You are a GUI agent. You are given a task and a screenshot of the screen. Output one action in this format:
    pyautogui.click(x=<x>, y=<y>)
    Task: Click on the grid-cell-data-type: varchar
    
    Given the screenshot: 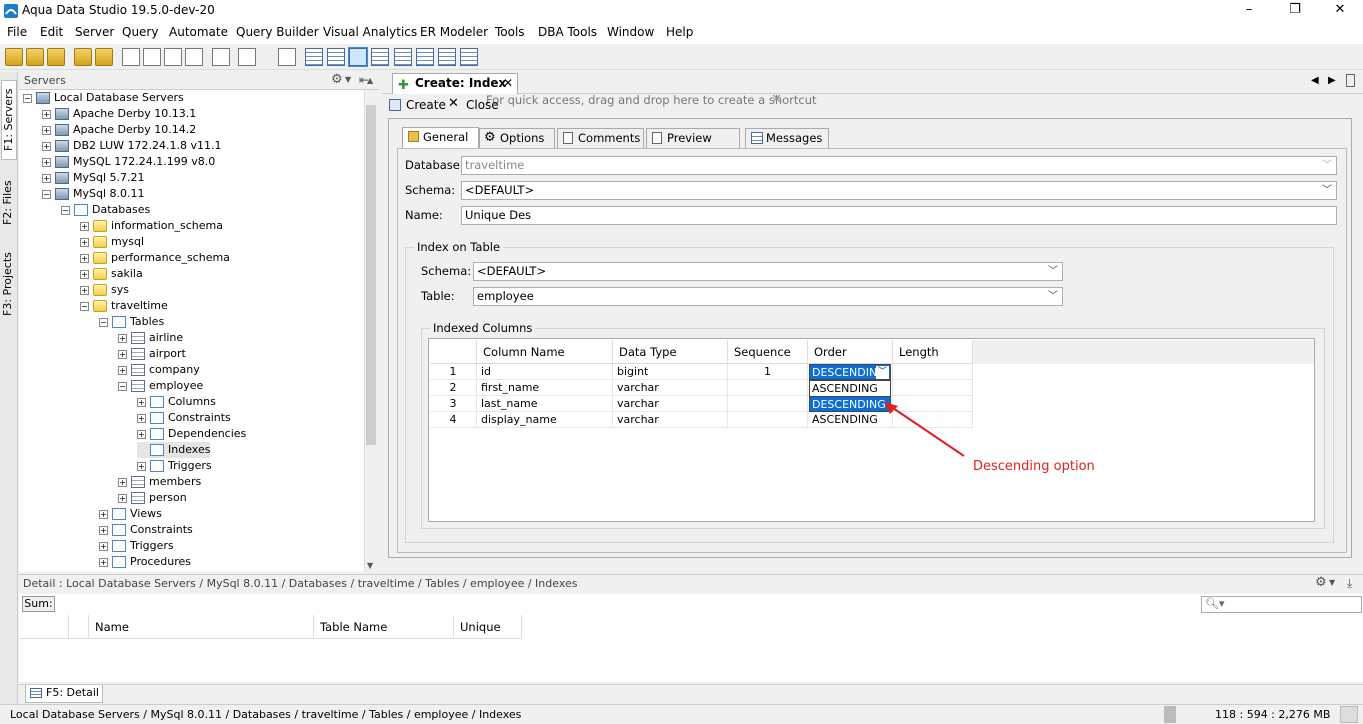 What is the action you would take?
    pyautogui.click(x=670, y=420)
    